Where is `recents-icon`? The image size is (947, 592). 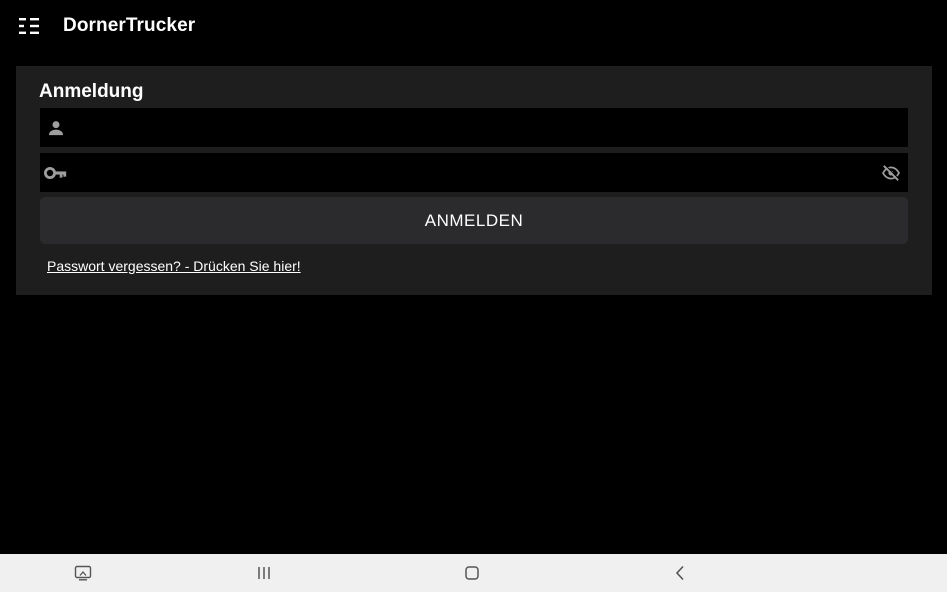 recents-icon is located at coordinates (264, 573).